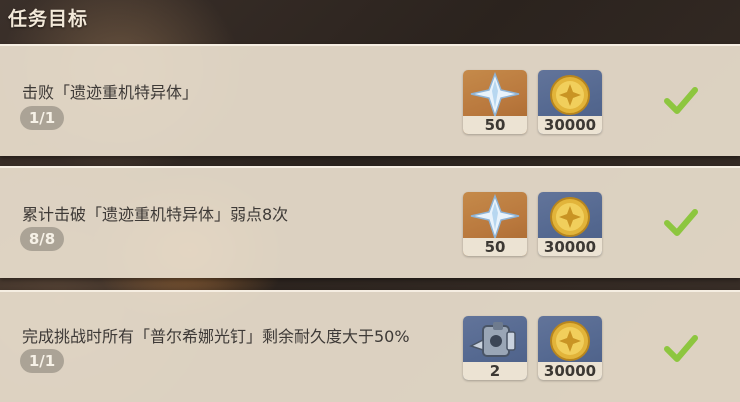  I want to click on gadget-icon, so click(492, 339).